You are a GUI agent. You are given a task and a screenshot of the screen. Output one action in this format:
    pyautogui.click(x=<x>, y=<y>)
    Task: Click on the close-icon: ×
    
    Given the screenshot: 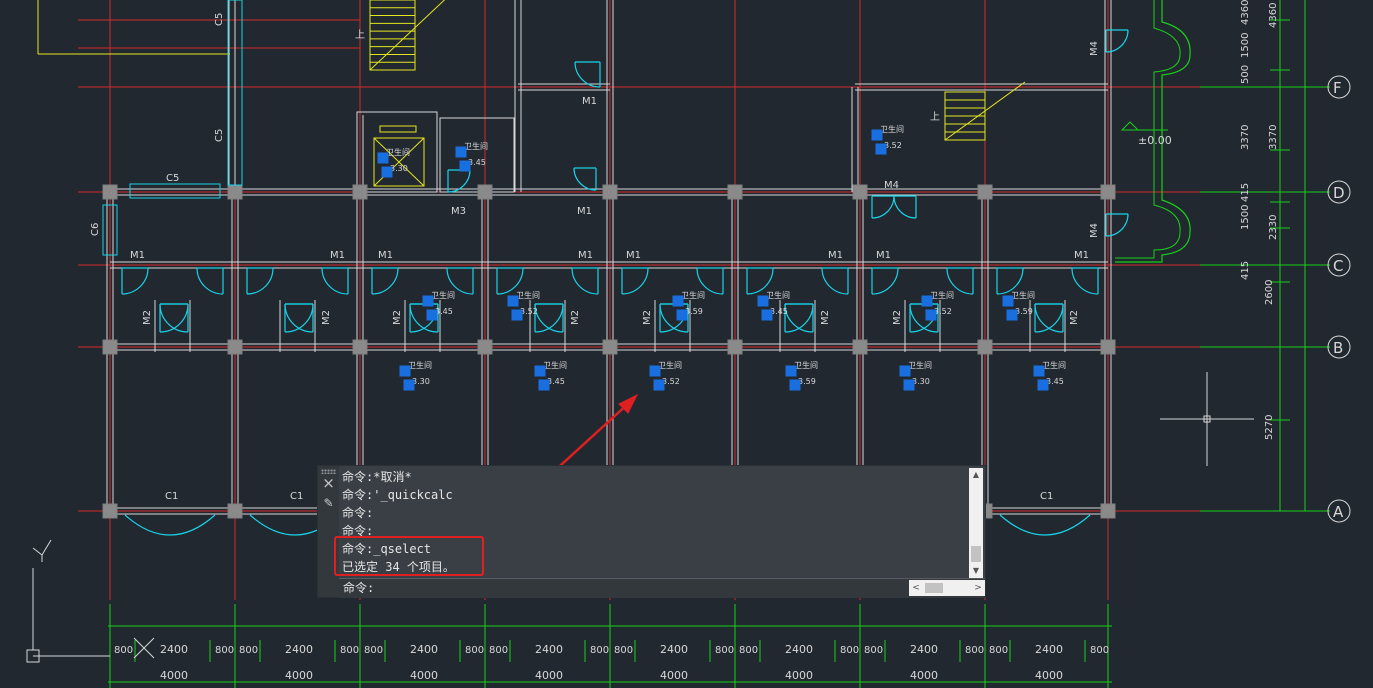 What is the action you would take?
    pyautogui.click(x=328, y=483)
    